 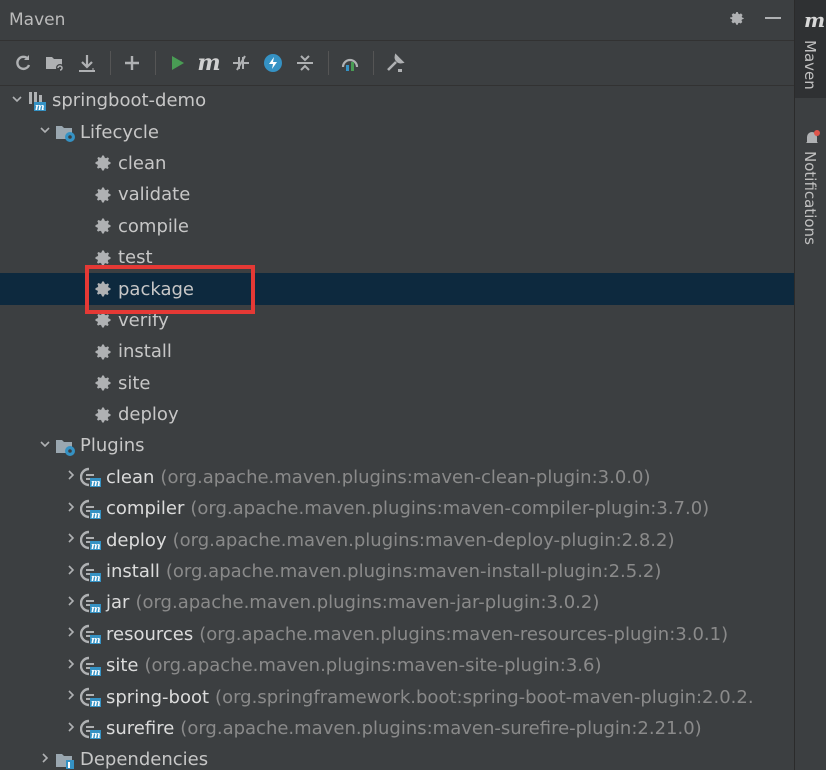 I want to click on maven-side-tab-label: Maven, so click(x=810, y=65).